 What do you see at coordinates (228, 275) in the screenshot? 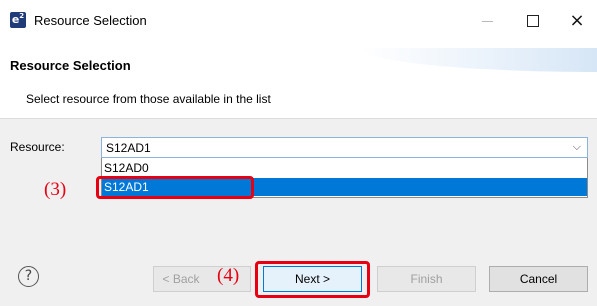
I see `step-4-annotation: (4)` at bounding box center [228, 275].